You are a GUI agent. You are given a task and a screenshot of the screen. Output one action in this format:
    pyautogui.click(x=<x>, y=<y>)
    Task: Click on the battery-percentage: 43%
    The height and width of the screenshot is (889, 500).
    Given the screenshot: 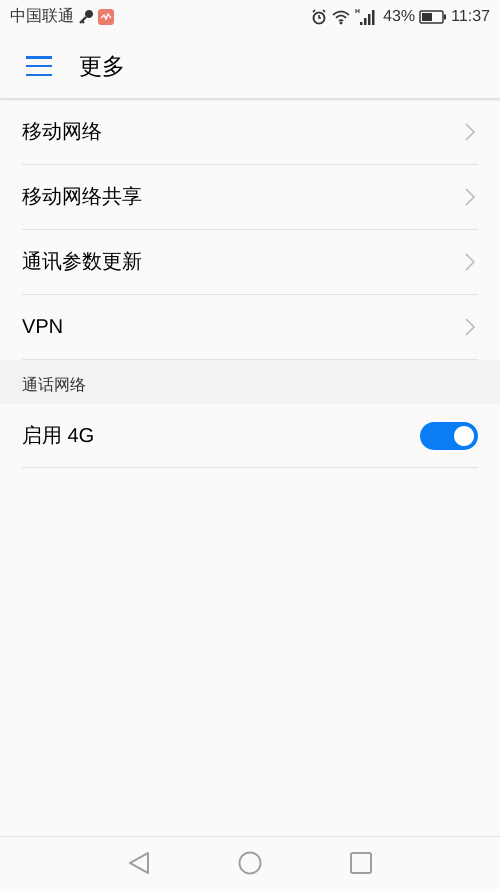 What is the action you would take?
    pyautogui.click(x=399, y=17)
    